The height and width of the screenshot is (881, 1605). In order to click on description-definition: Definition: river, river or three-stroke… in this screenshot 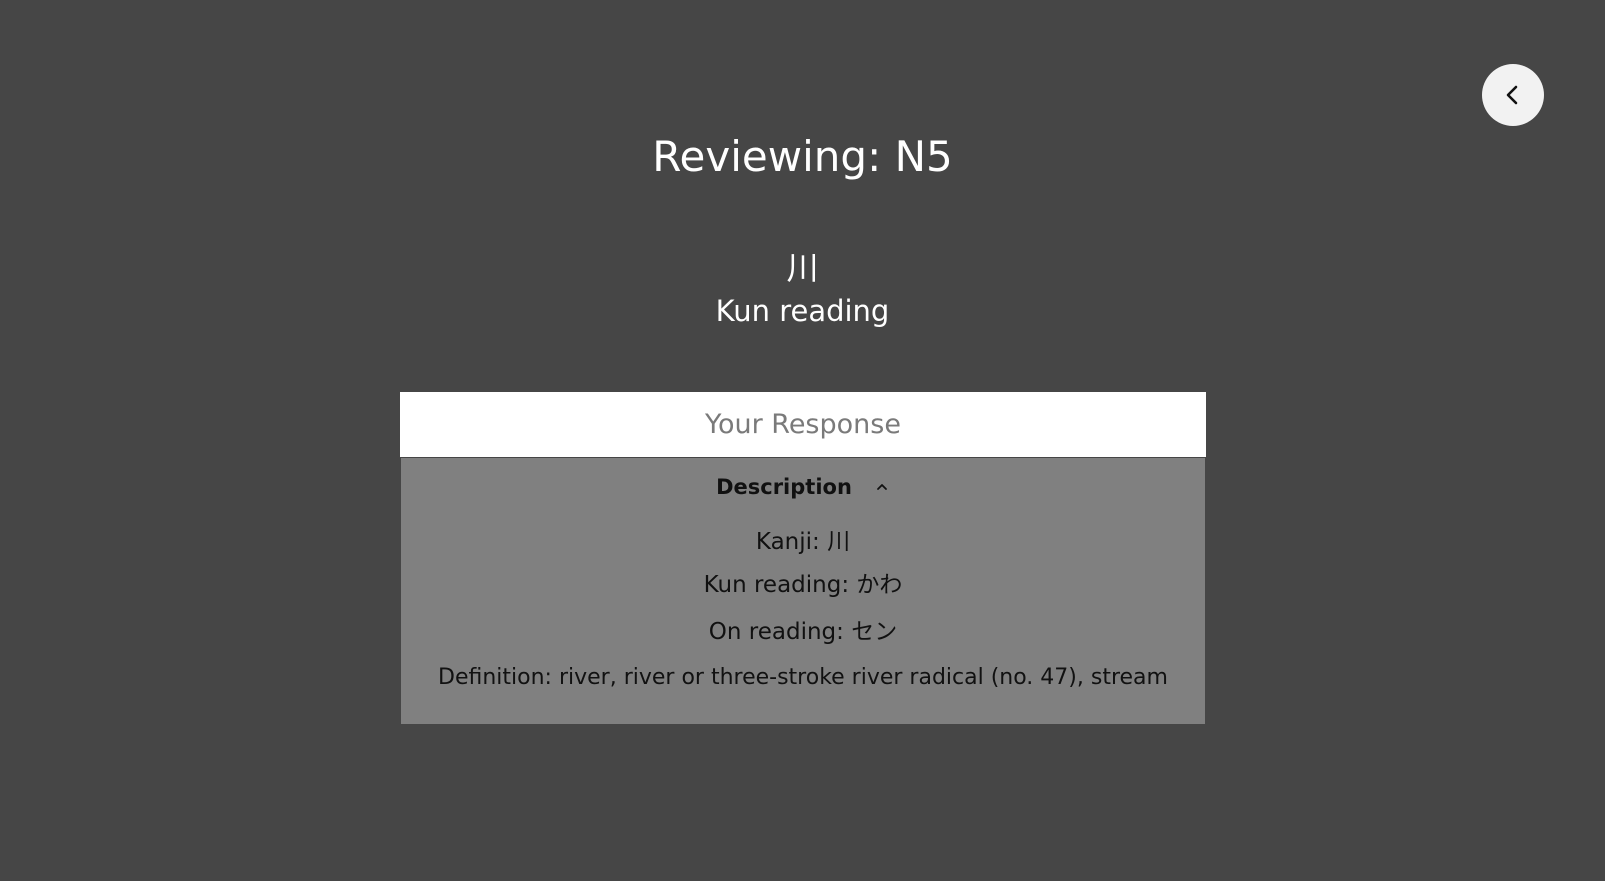, I will do `click(803, 677)`.